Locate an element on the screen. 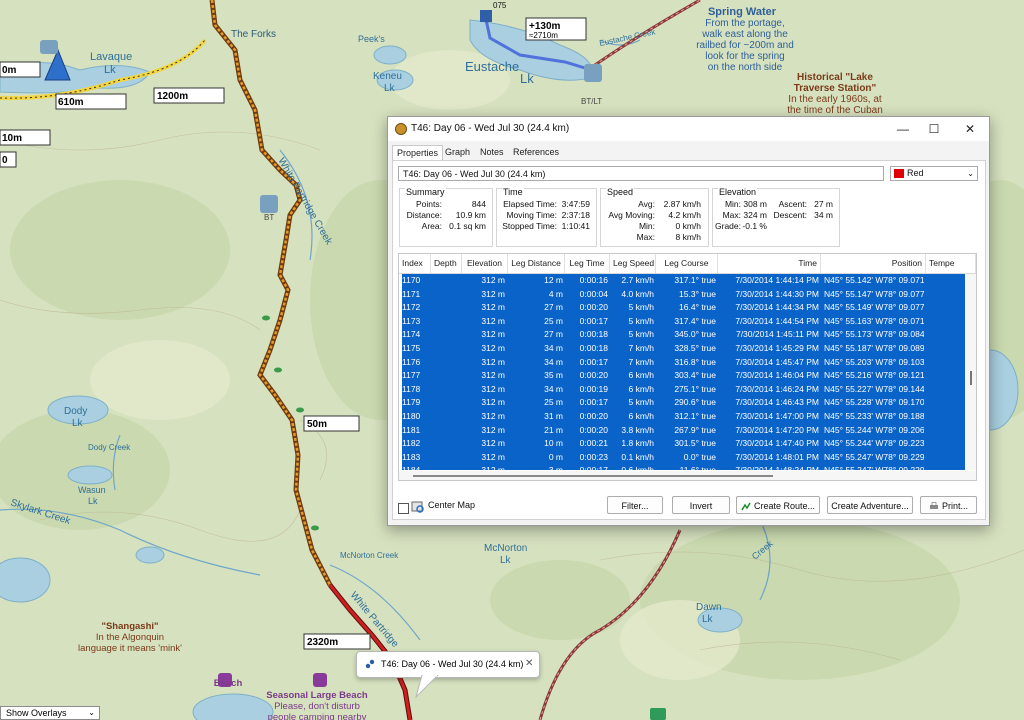 The image size is (1024, 720). cell-leg-distance: 25 m is located at coordinates (553, 320).